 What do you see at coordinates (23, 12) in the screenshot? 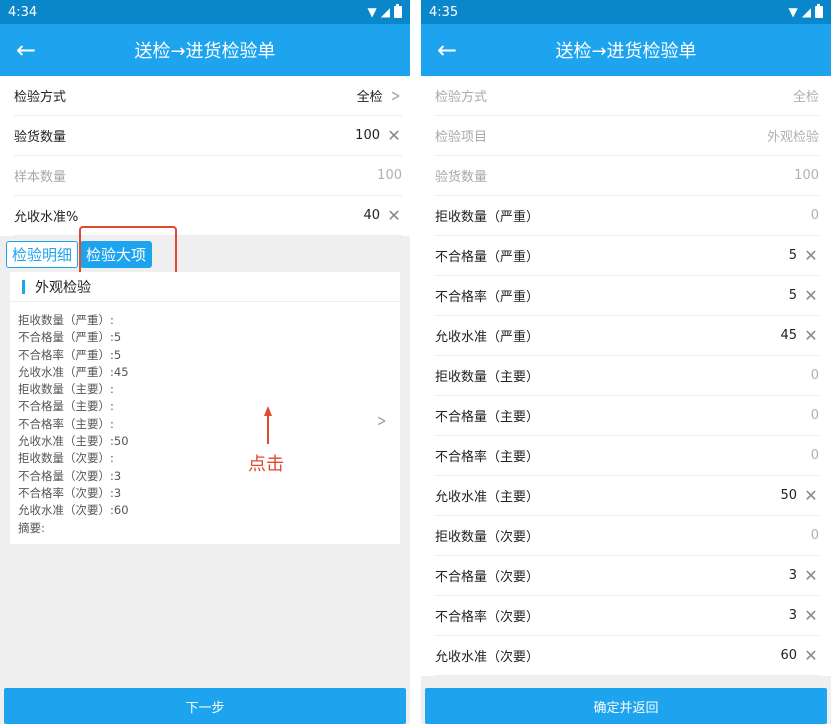
I see `status-time: 4:34` at bounding box center [23, 12].